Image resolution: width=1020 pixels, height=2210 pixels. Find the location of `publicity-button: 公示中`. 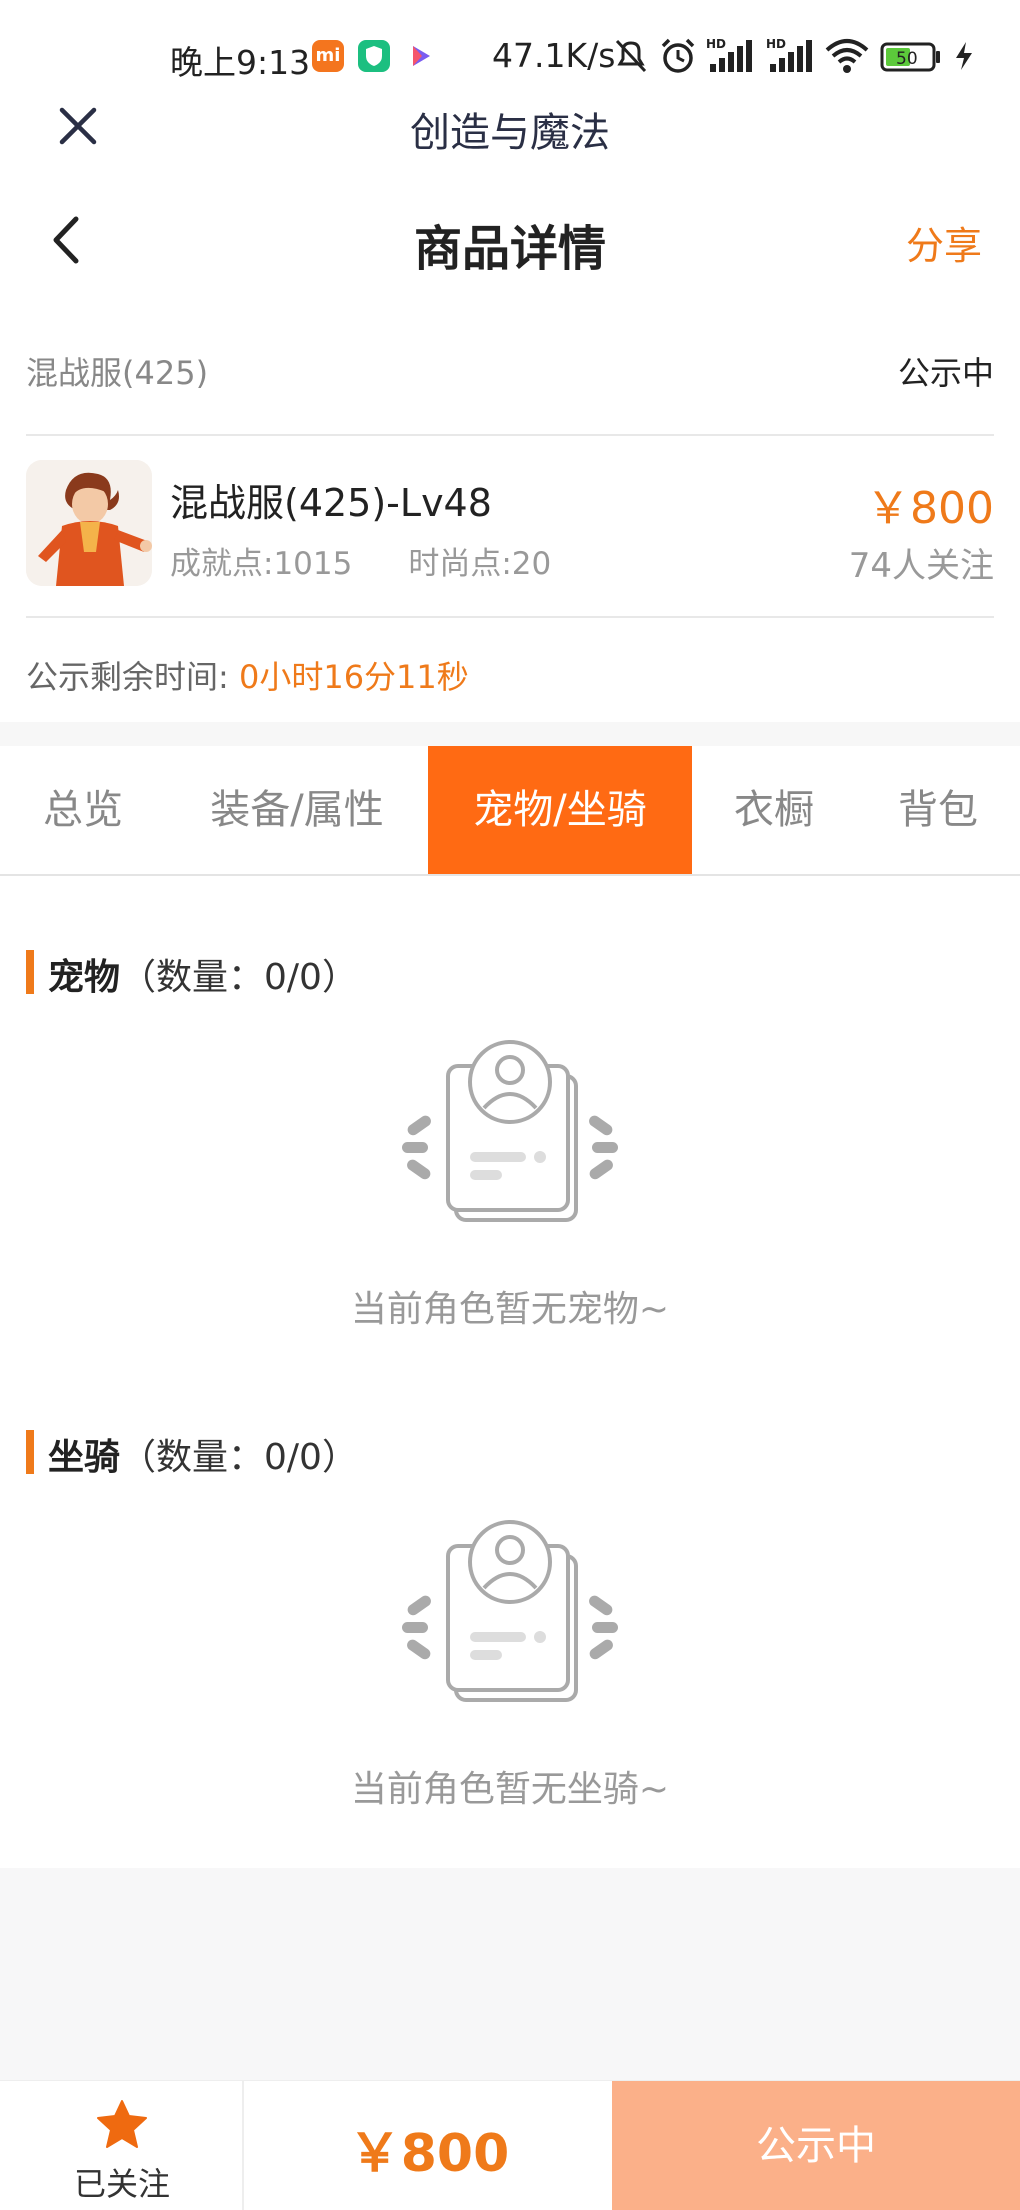

publicity-button: 公示中 is located at coordinates (816, 2145).